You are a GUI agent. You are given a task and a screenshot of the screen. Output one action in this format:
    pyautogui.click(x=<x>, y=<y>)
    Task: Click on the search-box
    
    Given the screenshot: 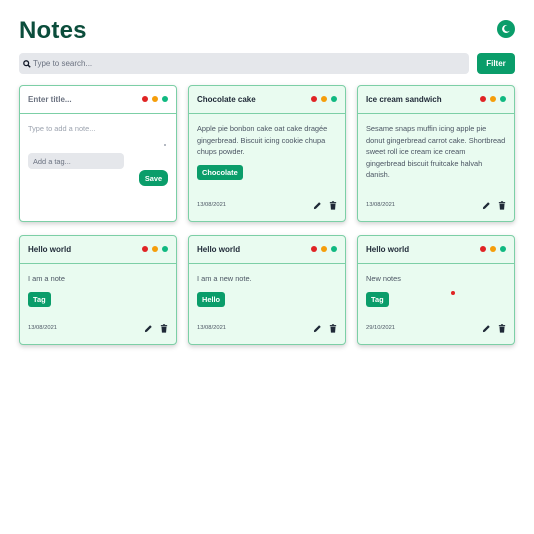 What is the action you would take?
    pyautogui.click(x=244, y=63)
    